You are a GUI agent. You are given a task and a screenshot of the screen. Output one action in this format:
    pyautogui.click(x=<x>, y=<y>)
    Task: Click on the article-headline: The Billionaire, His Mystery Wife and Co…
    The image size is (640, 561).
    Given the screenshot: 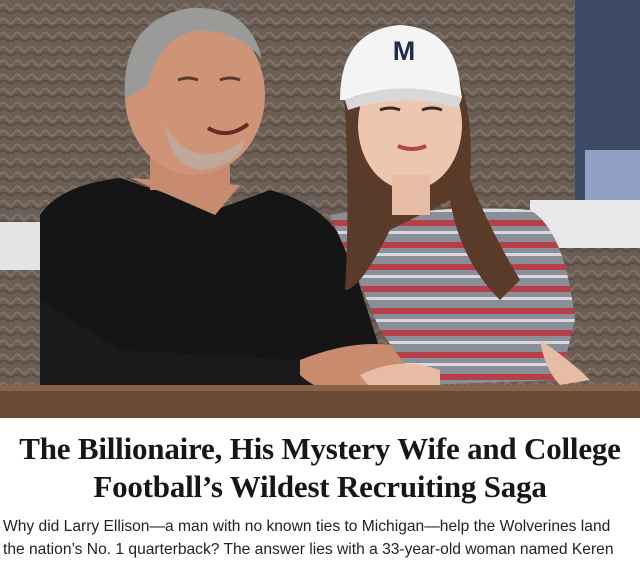 What is the action you would take?
    pyautogui.click(x=320, y=468)
    